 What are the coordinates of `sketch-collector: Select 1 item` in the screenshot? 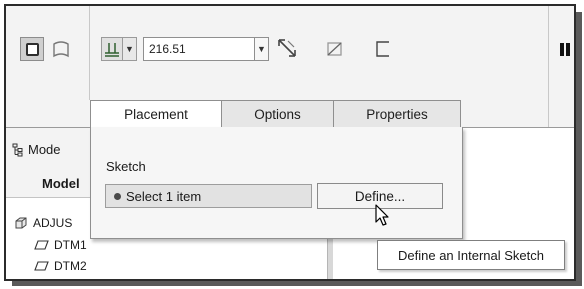 It's located at (208, 196).